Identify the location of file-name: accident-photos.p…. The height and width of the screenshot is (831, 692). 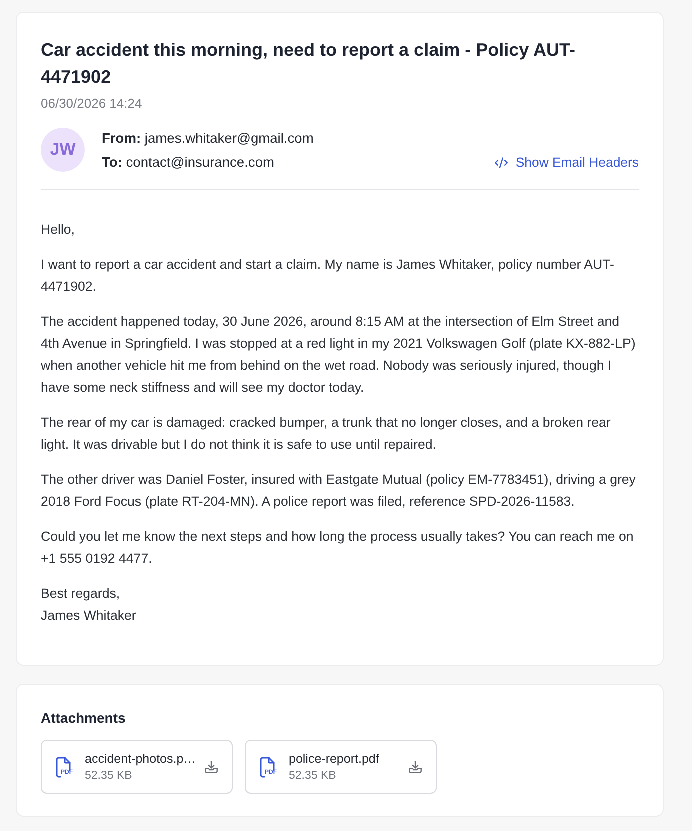
(139, 758).